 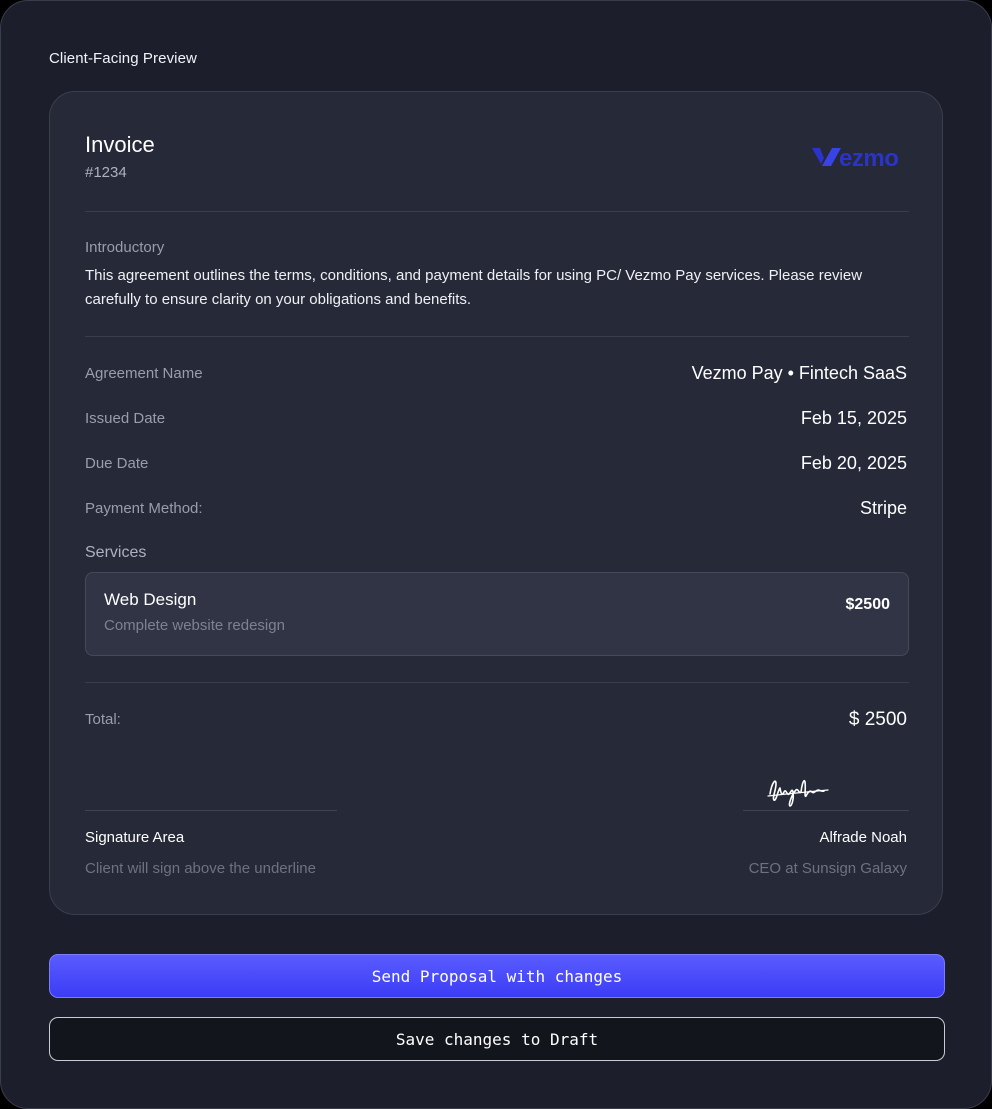 What do you see at coordinates (144, 373) in the screenshot?
I see `agreement-name-label: Agreement Name` at bounding box center [144, 373].